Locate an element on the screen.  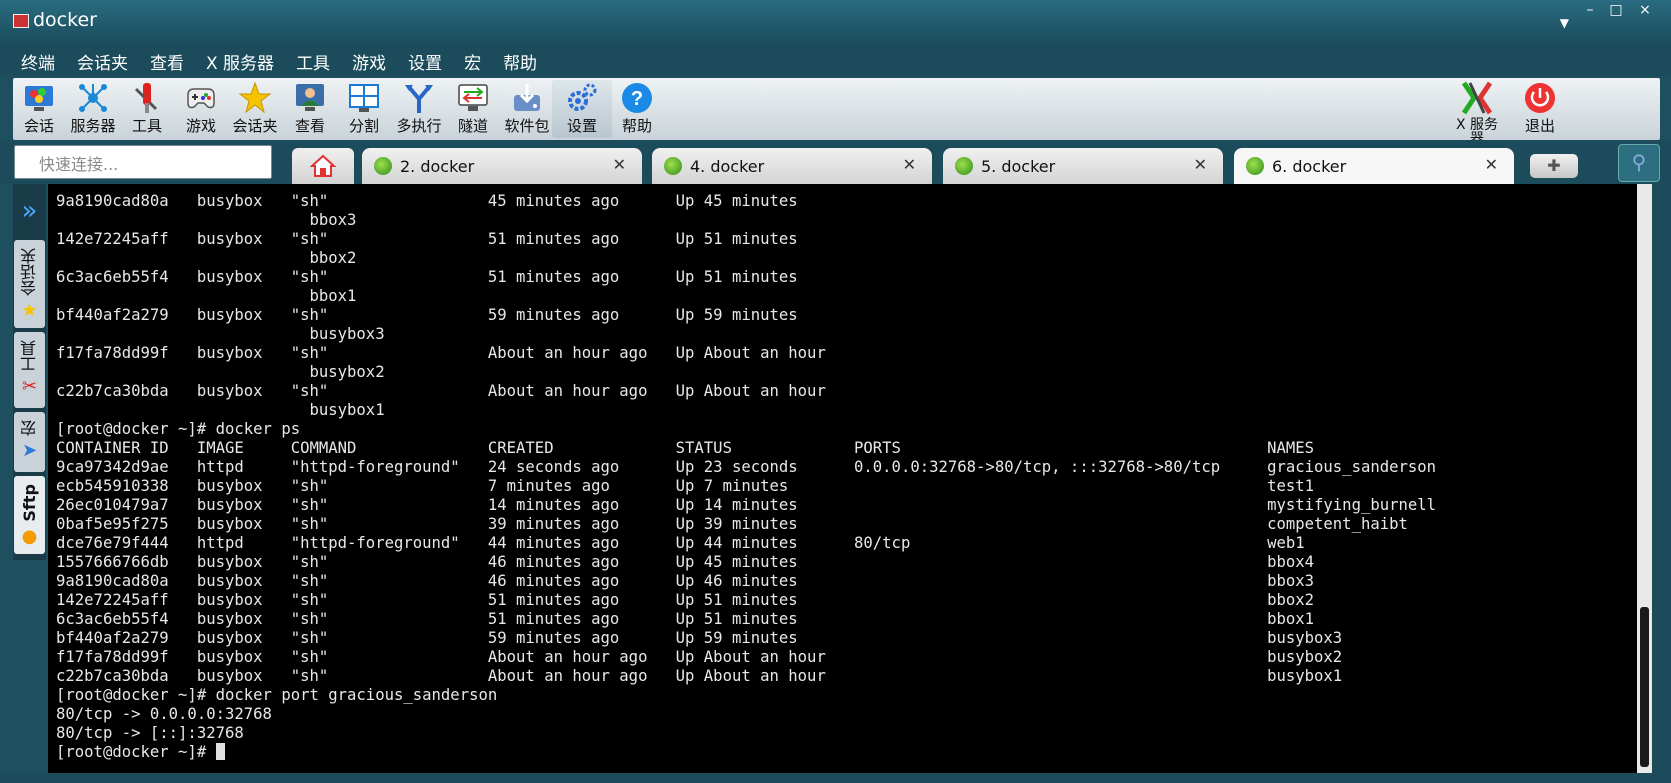
tools-icon: ✂ is located at coordinates (29, 386).